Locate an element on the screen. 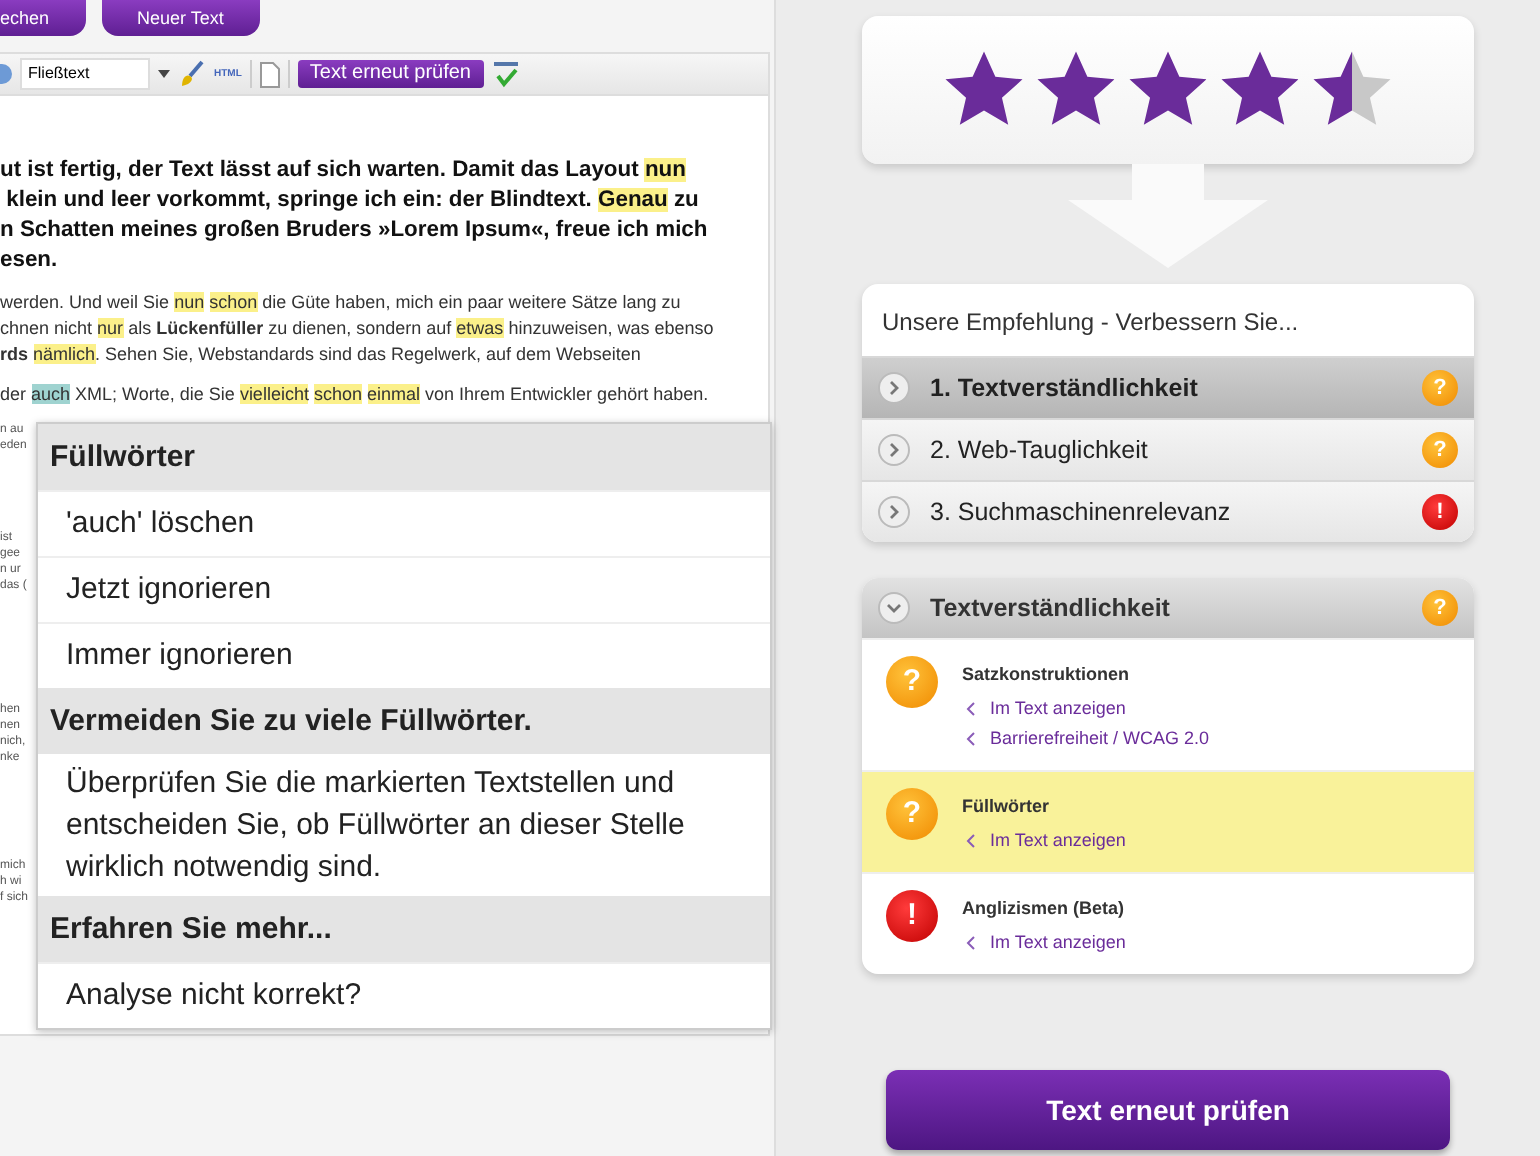  toolbar-button: echen is located at coordinates (43, 18).